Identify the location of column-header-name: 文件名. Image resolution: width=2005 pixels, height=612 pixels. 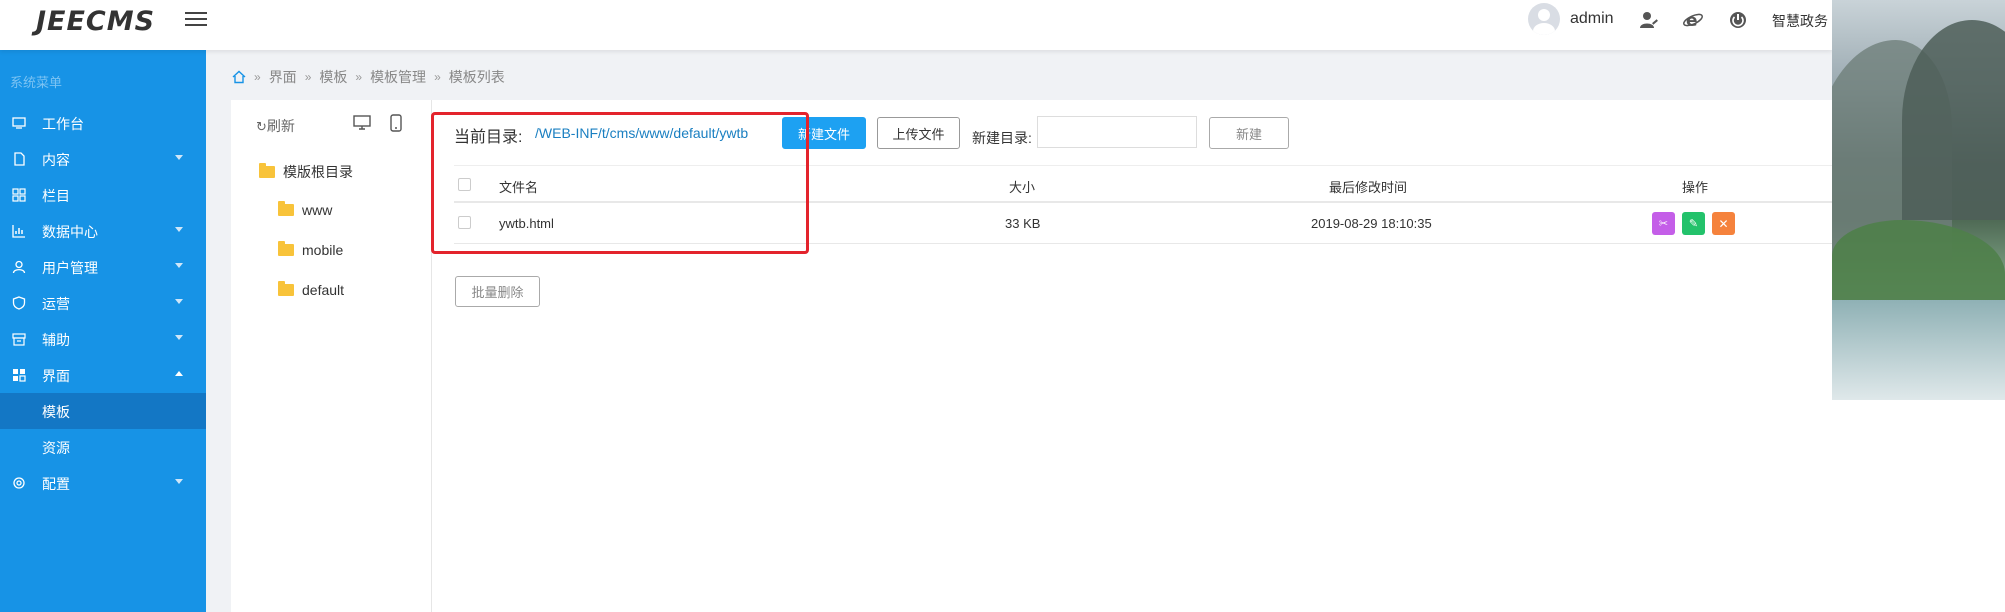
(519, 187).